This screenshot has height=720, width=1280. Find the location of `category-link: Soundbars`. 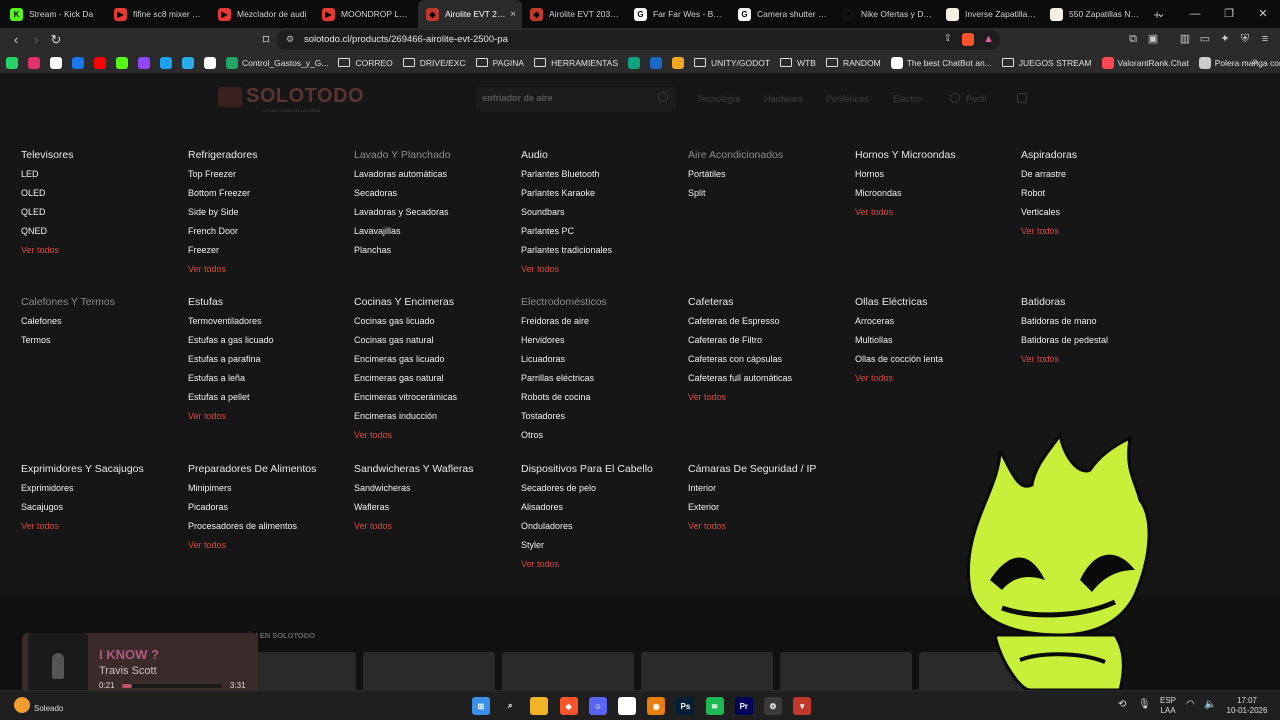

category-link: Soundbars is located at coordinates (601, 216).